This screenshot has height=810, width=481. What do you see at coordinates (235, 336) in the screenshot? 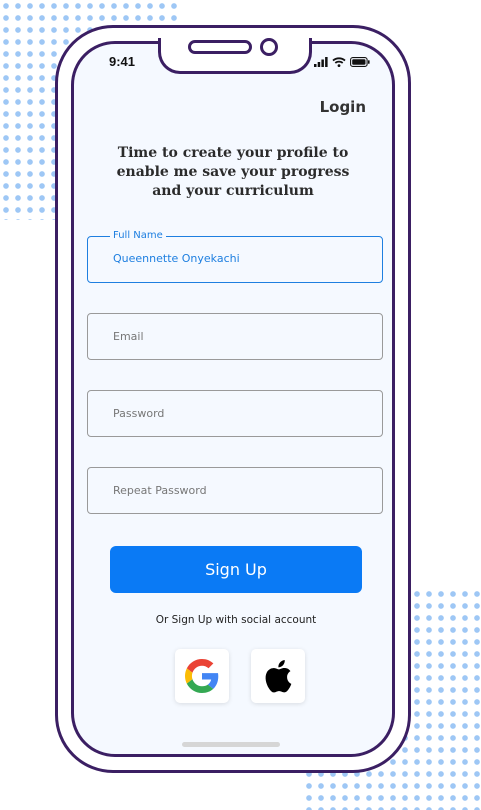
I see `email-field: Email` at bounding box center [235, 336].